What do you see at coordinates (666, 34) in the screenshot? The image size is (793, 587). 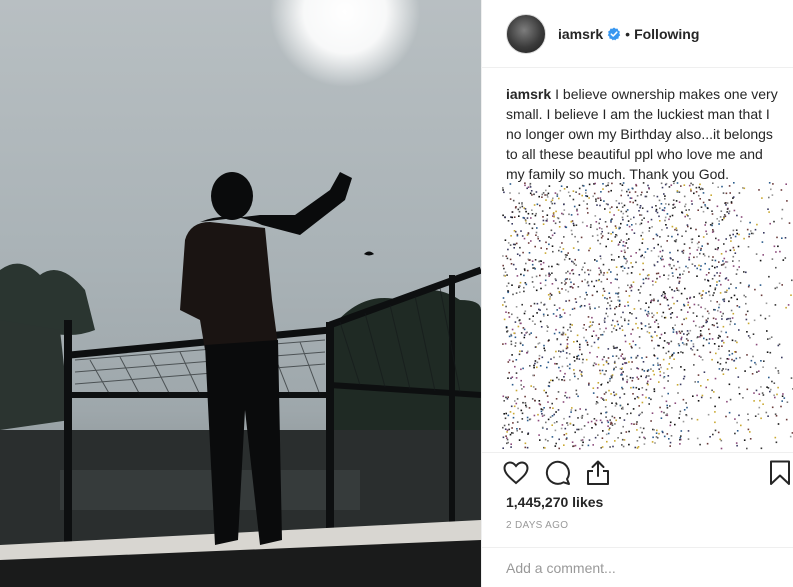 I see `following-button: Following` at bounding box center [666, 34].